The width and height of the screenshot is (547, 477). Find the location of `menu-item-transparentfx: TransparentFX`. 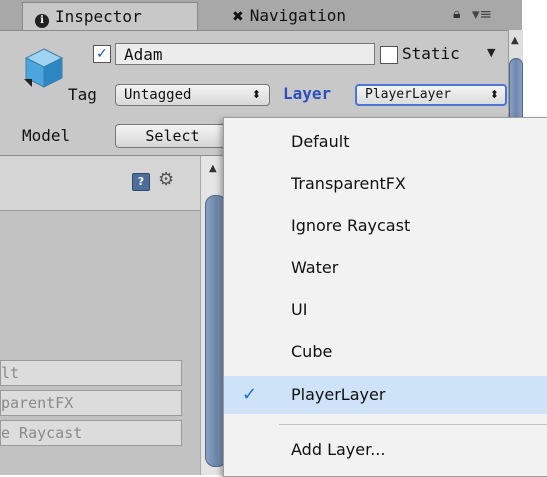

menu-item-transparentfx: TransparentFX is located at coordinates (385, 184).